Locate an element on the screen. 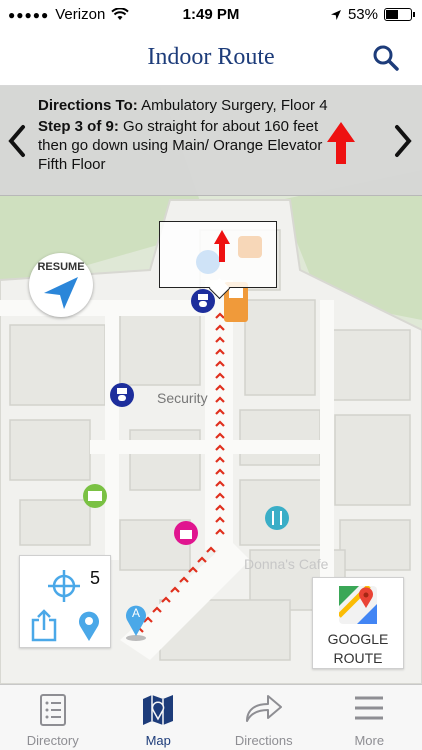 The image size is (422, 750). tab-more: More is located at coordinates (369, 717).